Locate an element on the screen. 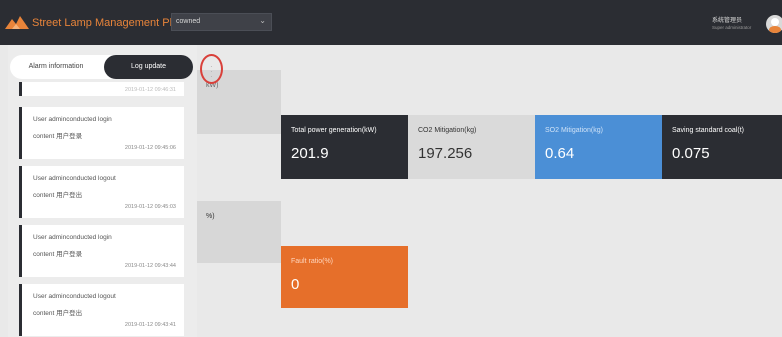  stat-card-fault: Fault ratio(%) 0 is located at coordinates (344, 277).